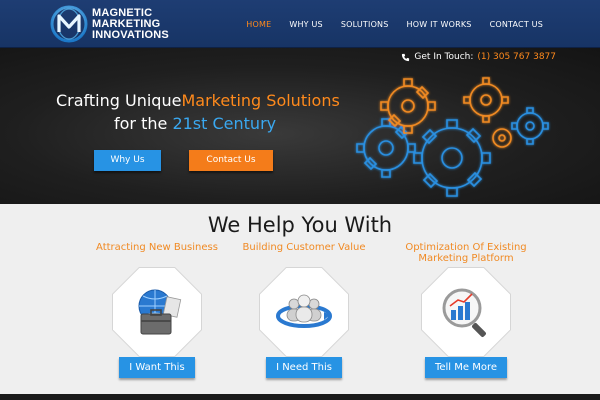  What do you see at coordinates (141, 123) in the screenshot?
I see `hero-headline-2a: for the` at bounding box center [141, 123].